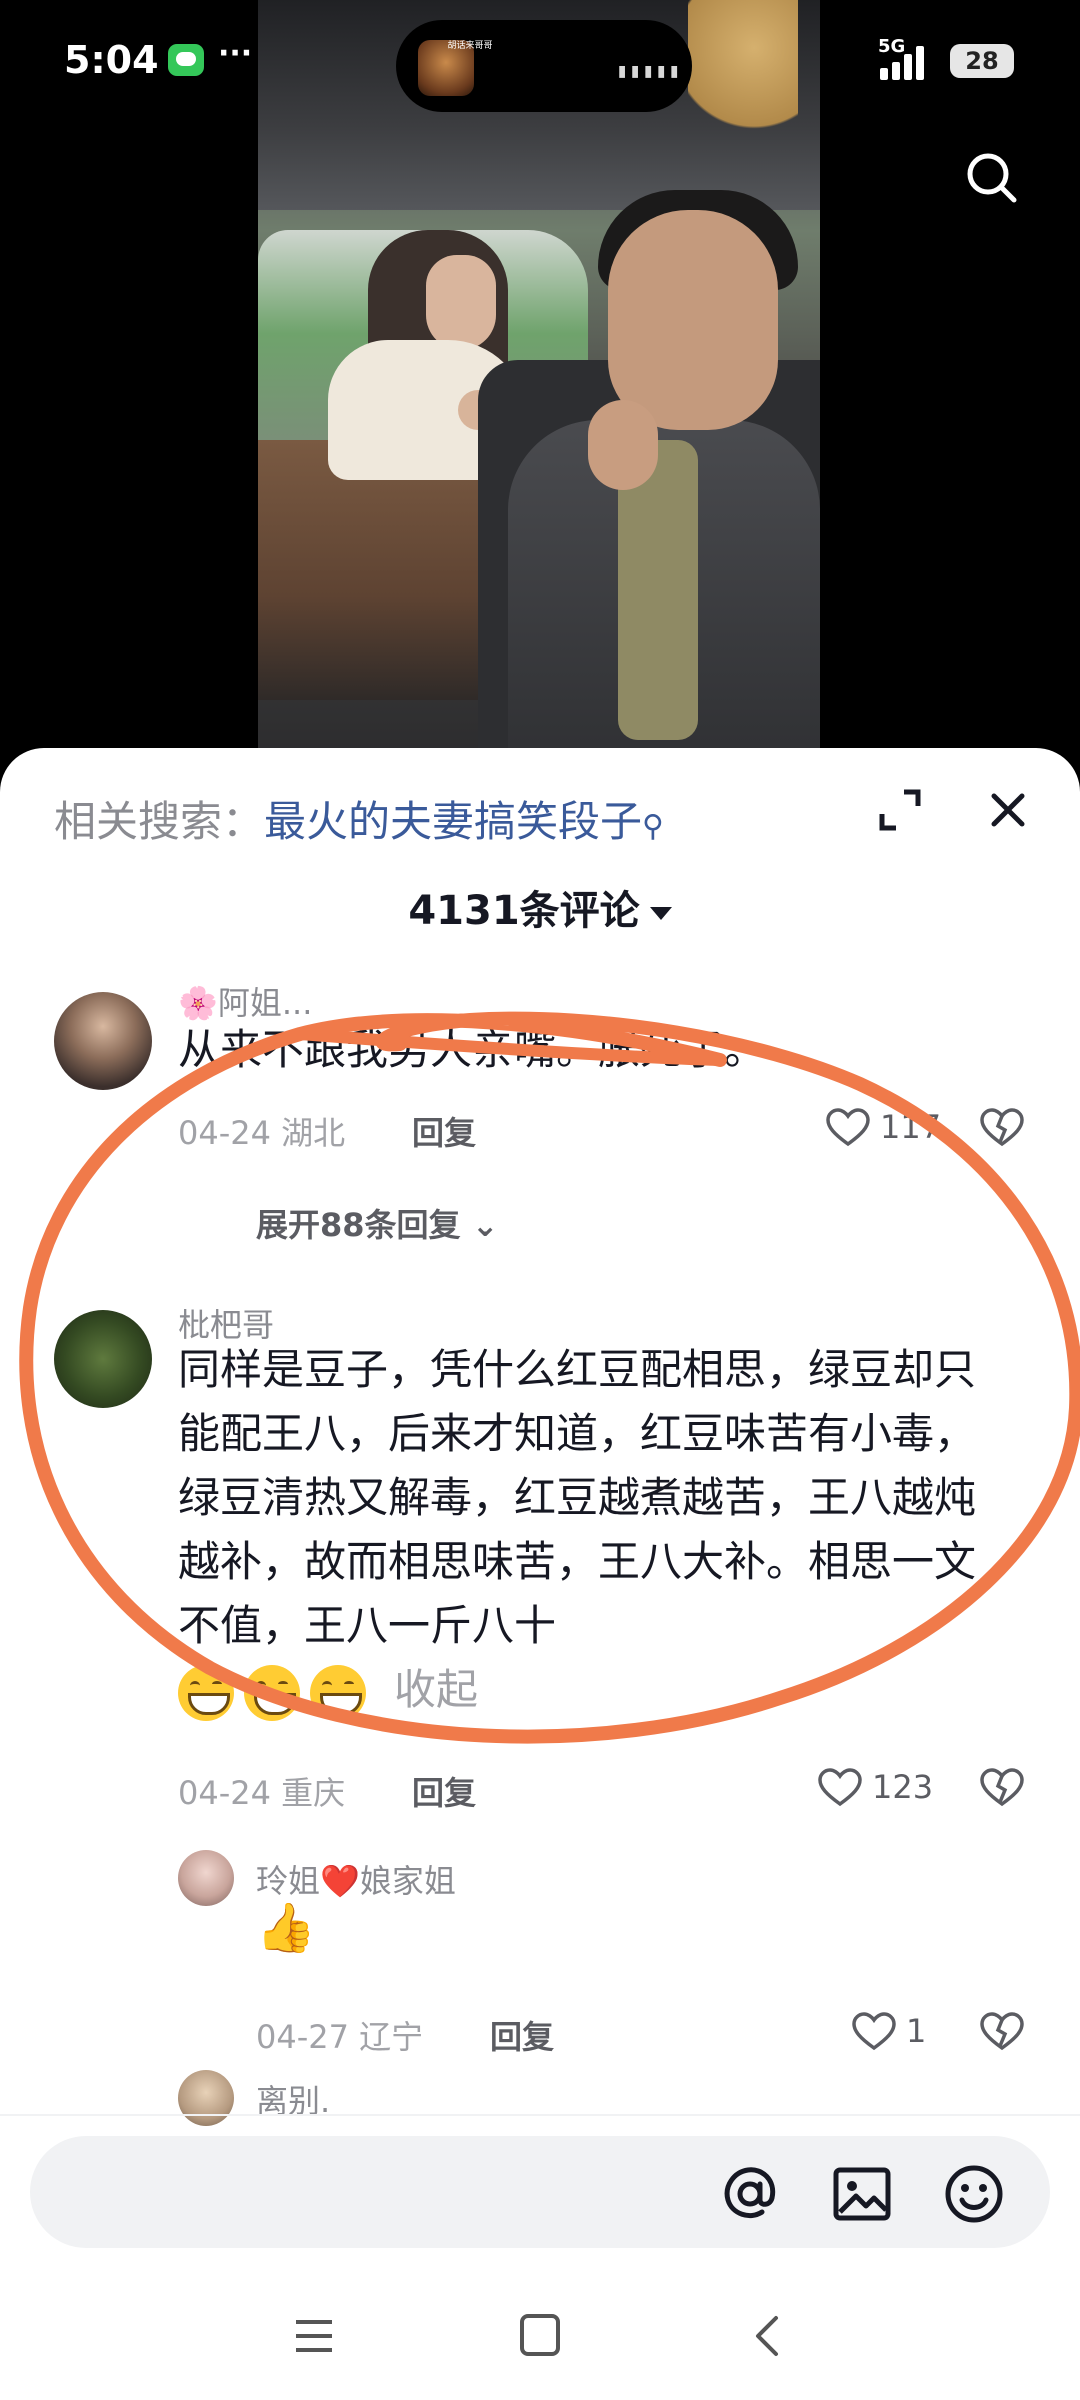  What do you see at coordinates (540, 2115) in the screenshot?
I see `divider` at bounding box center [540, 2115].